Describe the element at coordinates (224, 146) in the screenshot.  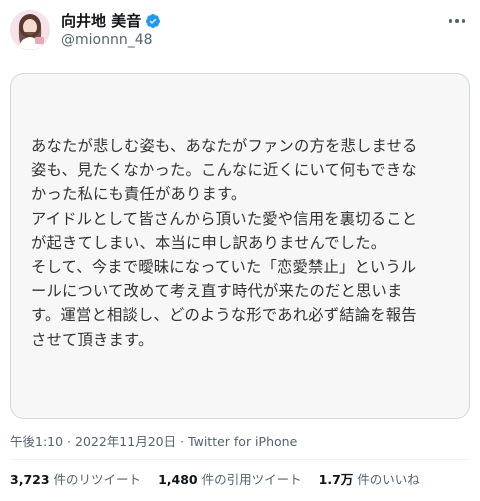
I see `statement-line: あなたが悲しむ姿も、あなたがファンの方を悲しませる` at that location.